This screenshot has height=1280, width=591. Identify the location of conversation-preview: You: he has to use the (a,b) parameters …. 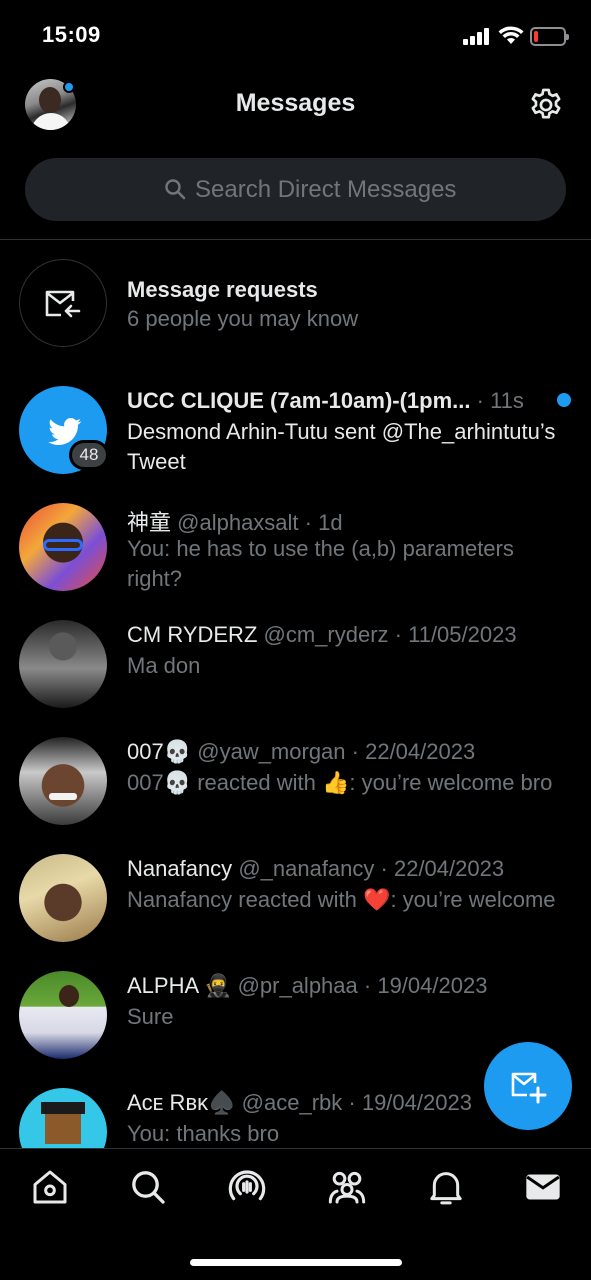
(320, 563).